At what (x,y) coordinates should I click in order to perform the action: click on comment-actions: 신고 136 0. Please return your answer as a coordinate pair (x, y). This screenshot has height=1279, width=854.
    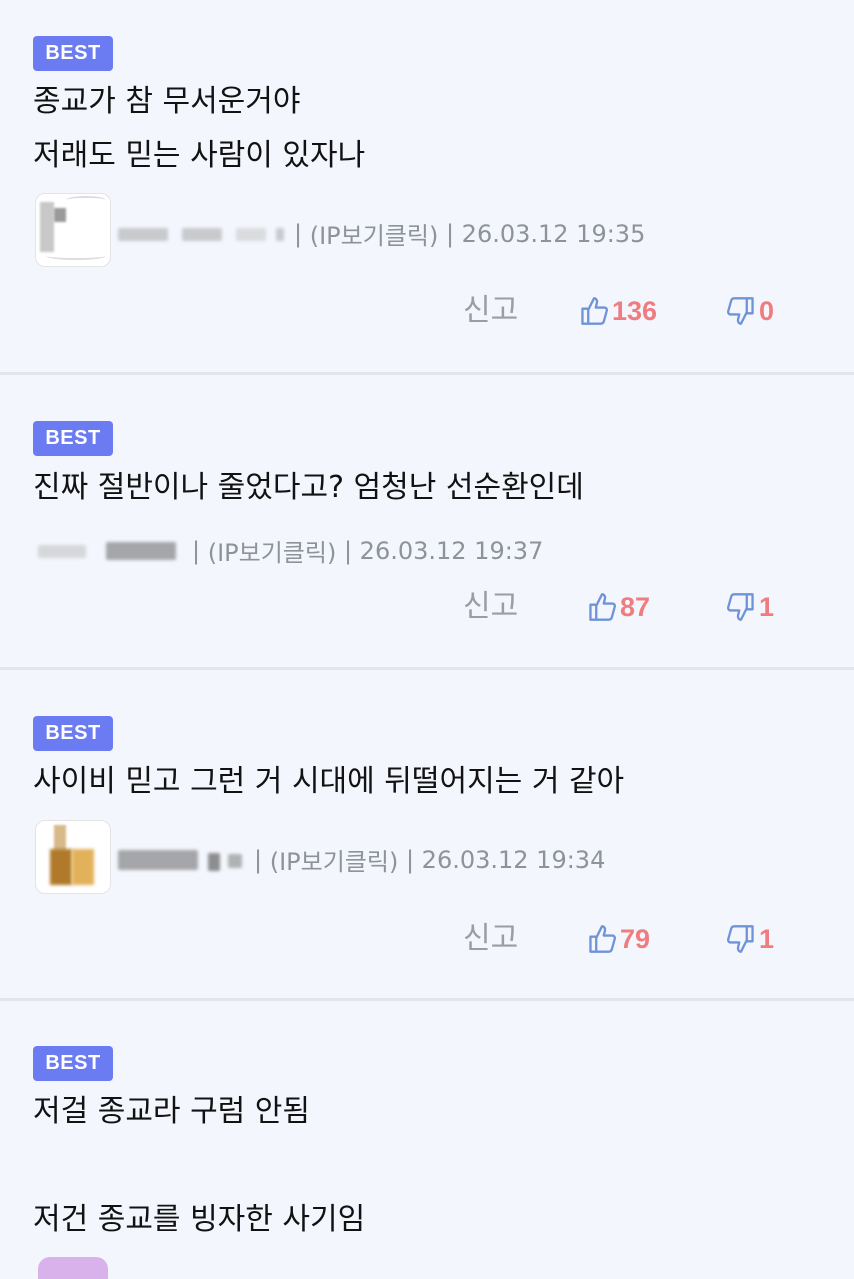
    Looking at the image, I should click on (427, 311).